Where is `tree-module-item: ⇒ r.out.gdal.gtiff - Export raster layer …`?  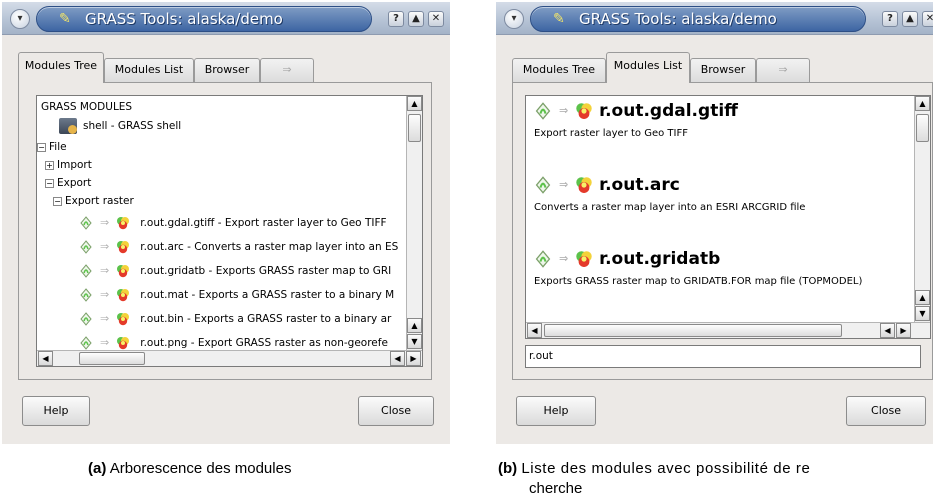 tree-module-item: ⇒ r.out.gdal.gtiff - Export raster layer … is located at coordinates (233, 223).